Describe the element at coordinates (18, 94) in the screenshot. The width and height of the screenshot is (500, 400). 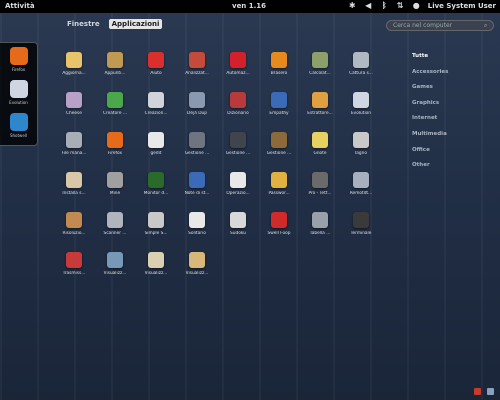
I see `dash-item-evolution: Evolution` at that location.